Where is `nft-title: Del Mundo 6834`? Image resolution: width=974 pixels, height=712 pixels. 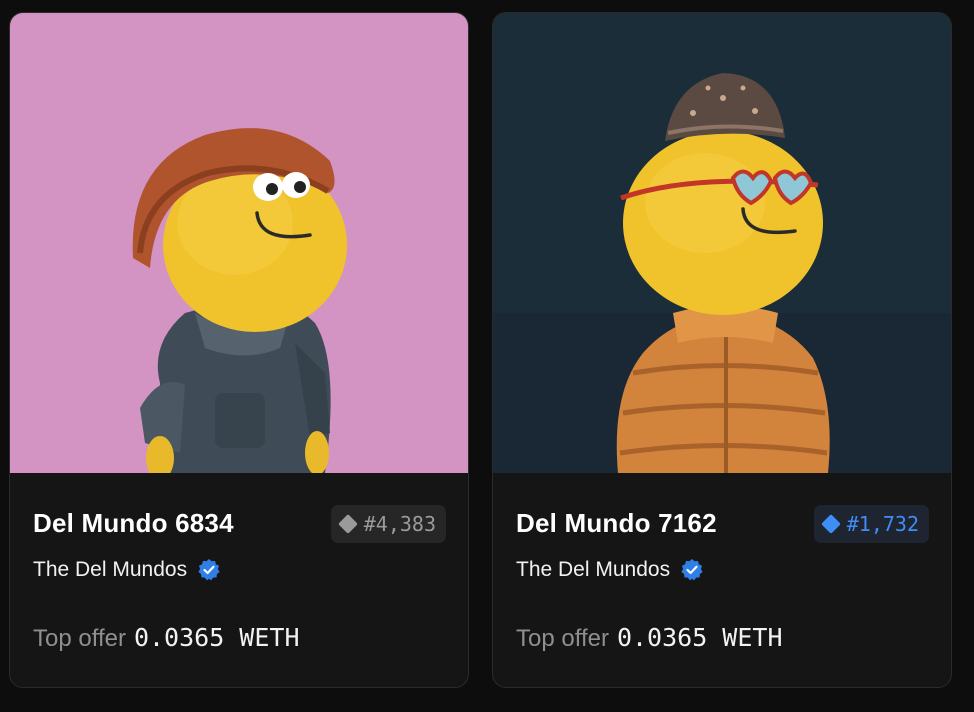
nft-title: Del Mundo 6834 is located at coordinates (133, 523).